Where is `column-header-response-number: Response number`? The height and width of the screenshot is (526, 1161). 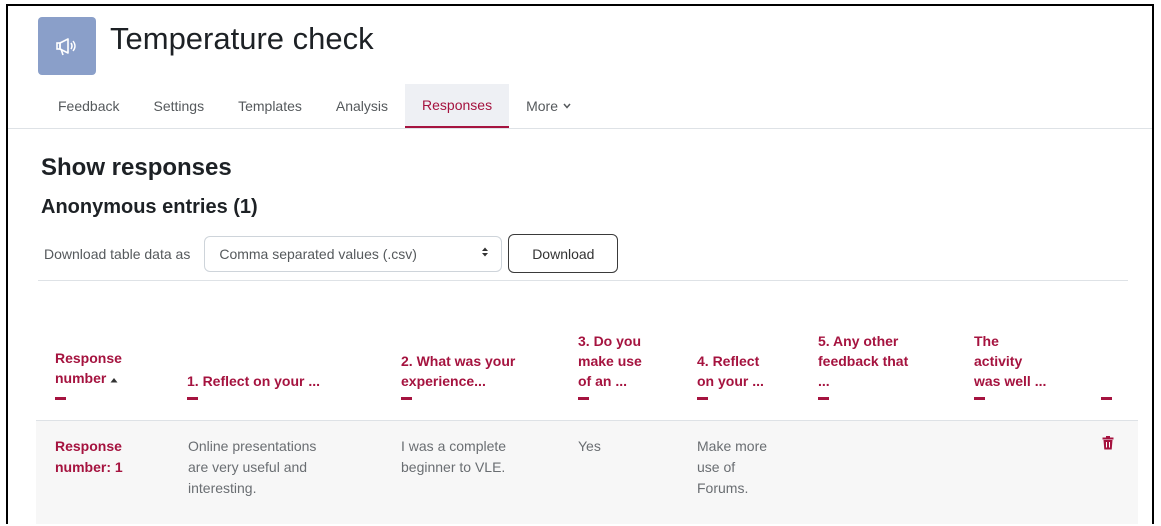 column-header-response-number: Response number is located at coordinates (88, 374).